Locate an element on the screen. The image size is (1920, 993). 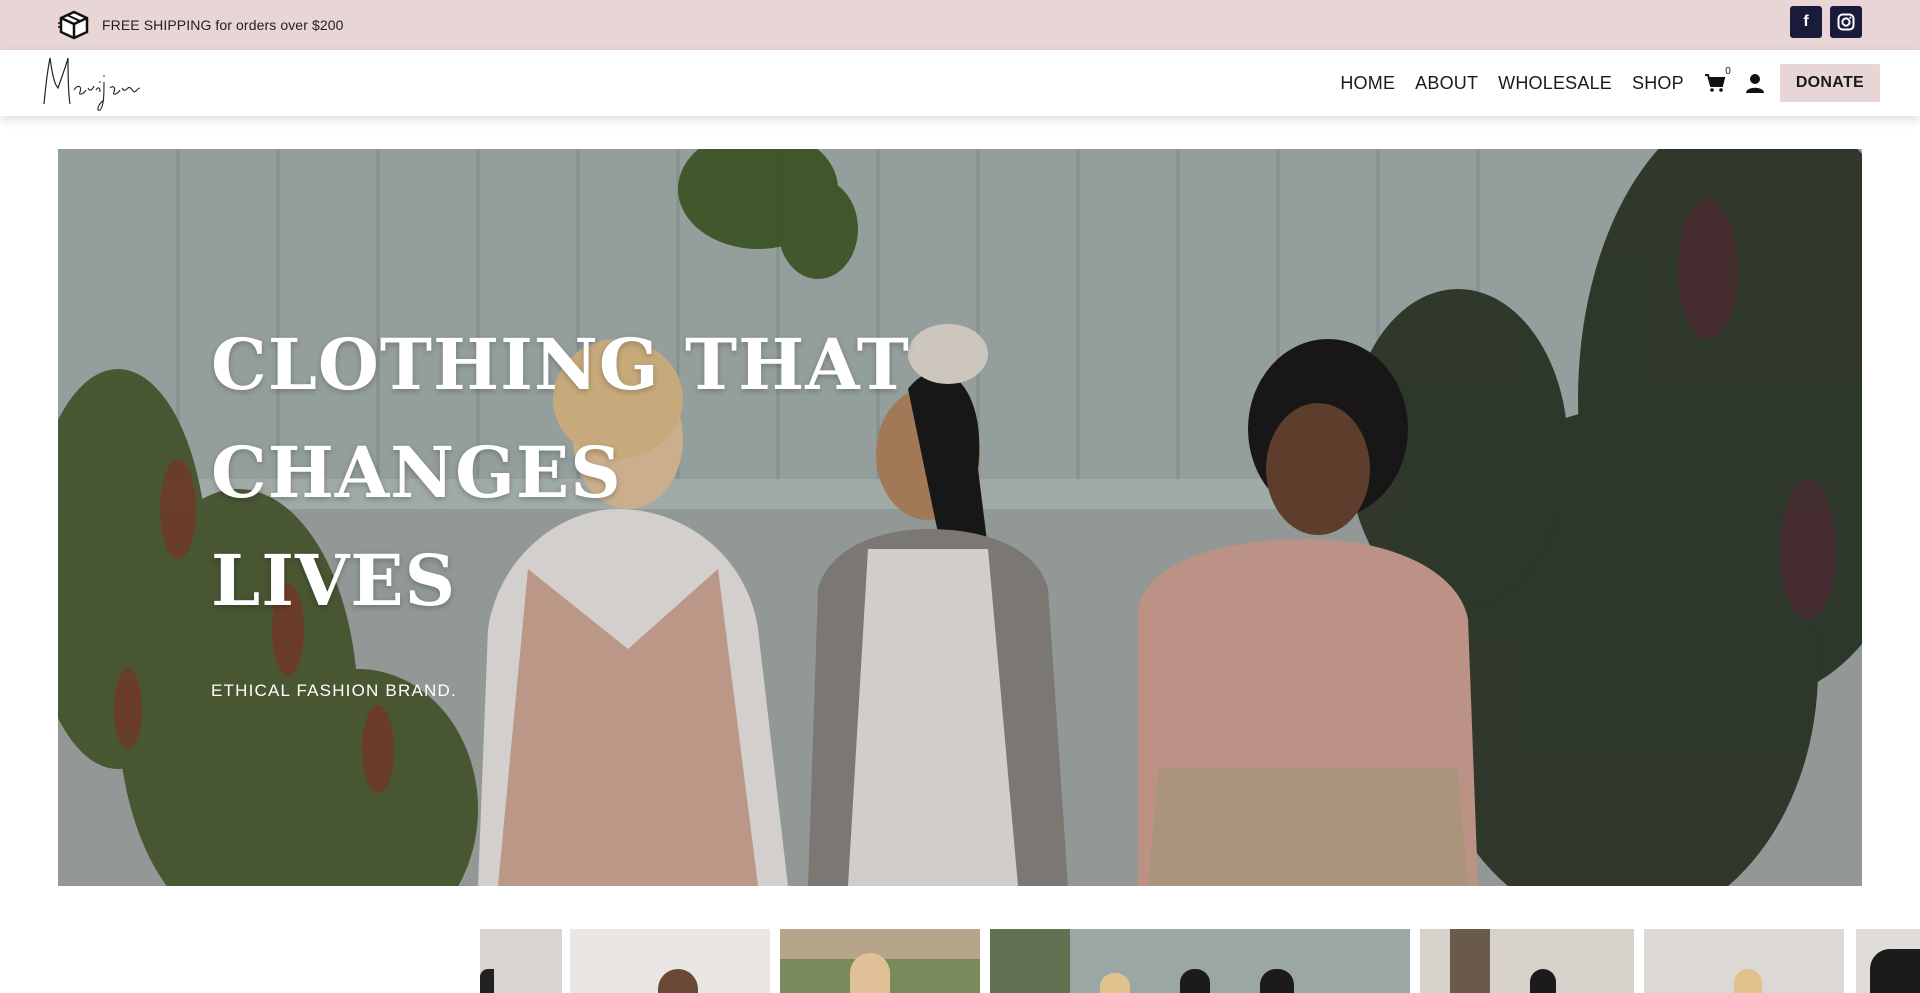
hero-title-line-1: CLOTHING THAT is located at coordinates (560, 364).